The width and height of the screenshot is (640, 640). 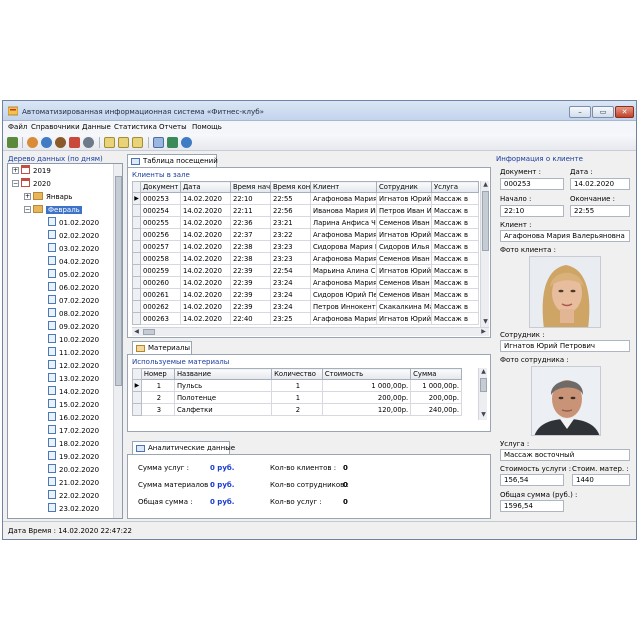 I want to click on client-field: Агафонова Мария Валерьяновна, so click(x=565, y=236).